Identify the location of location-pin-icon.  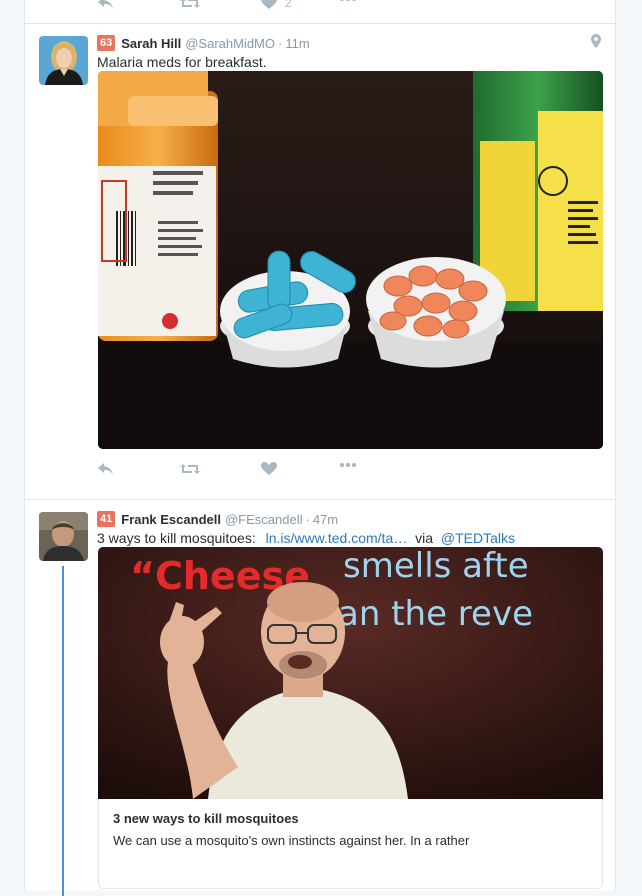
(596, 41).